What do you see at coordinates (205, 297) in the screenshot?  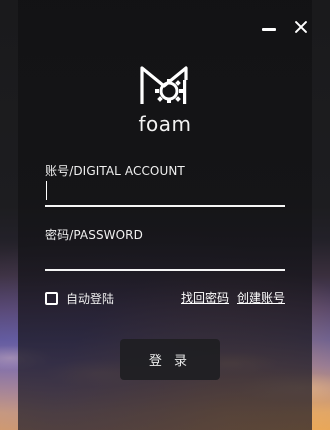 I see `forgot-password-link: 找回密码` at bounding box center [205, 297].